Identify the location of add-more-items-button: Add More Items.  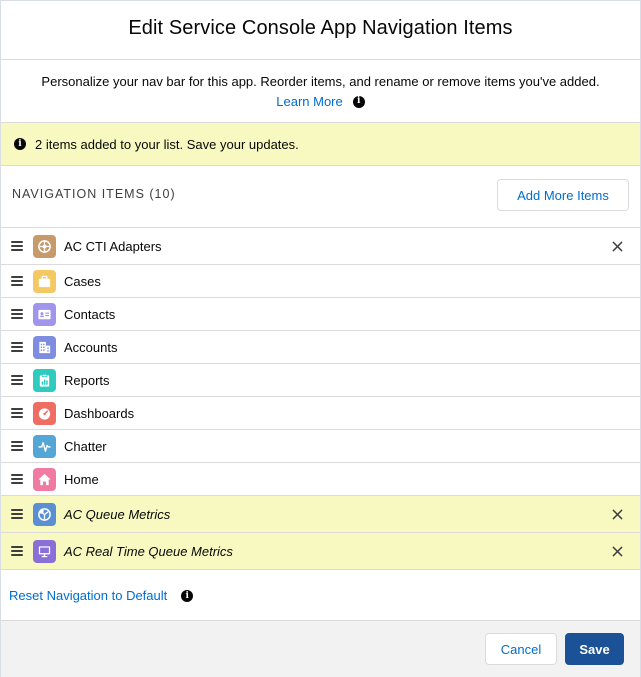
(563, 195).